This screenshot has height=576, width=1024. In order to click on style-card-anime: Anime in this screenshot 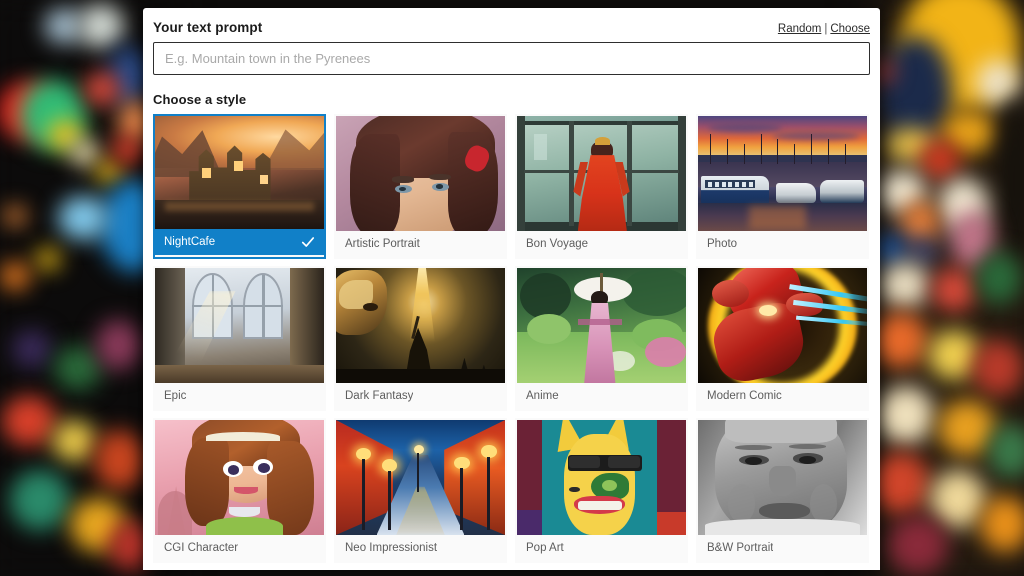, I will do `click(601, 338)`.